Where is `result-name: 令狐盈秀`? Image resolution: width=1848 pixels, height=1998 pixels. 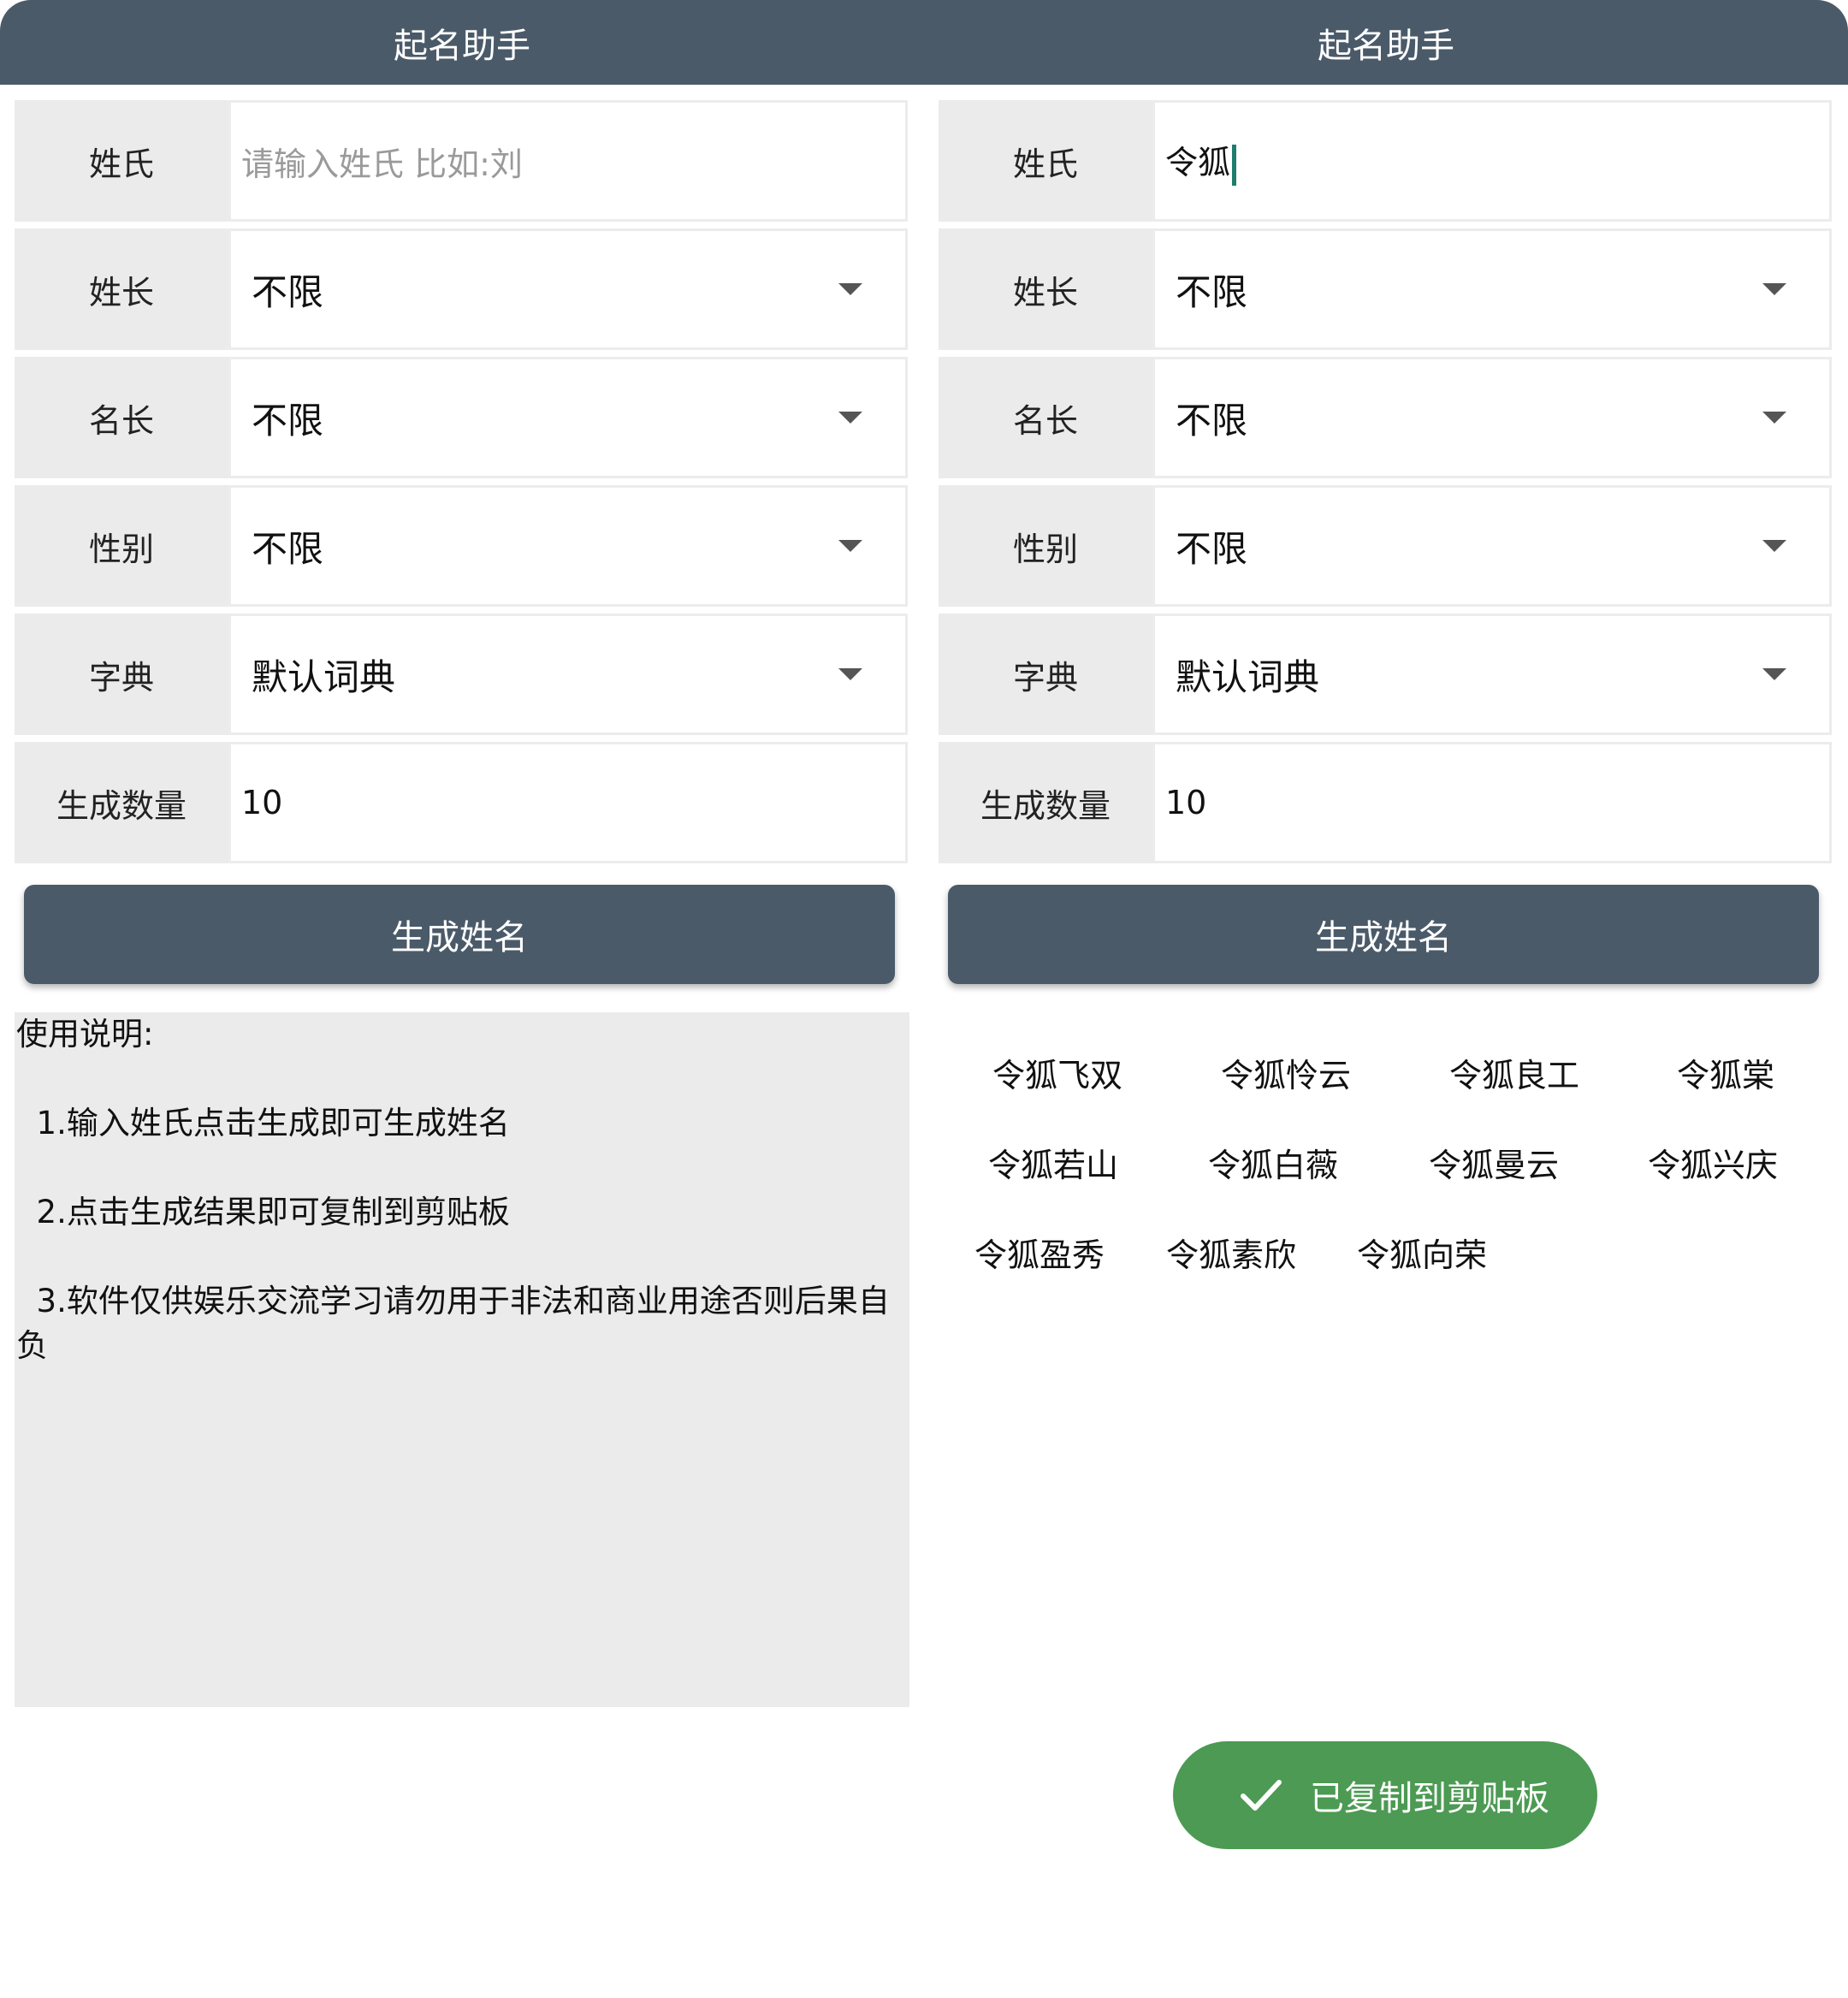
result-name: 令狐盈秀 is located at coordinates (1039, 1253).